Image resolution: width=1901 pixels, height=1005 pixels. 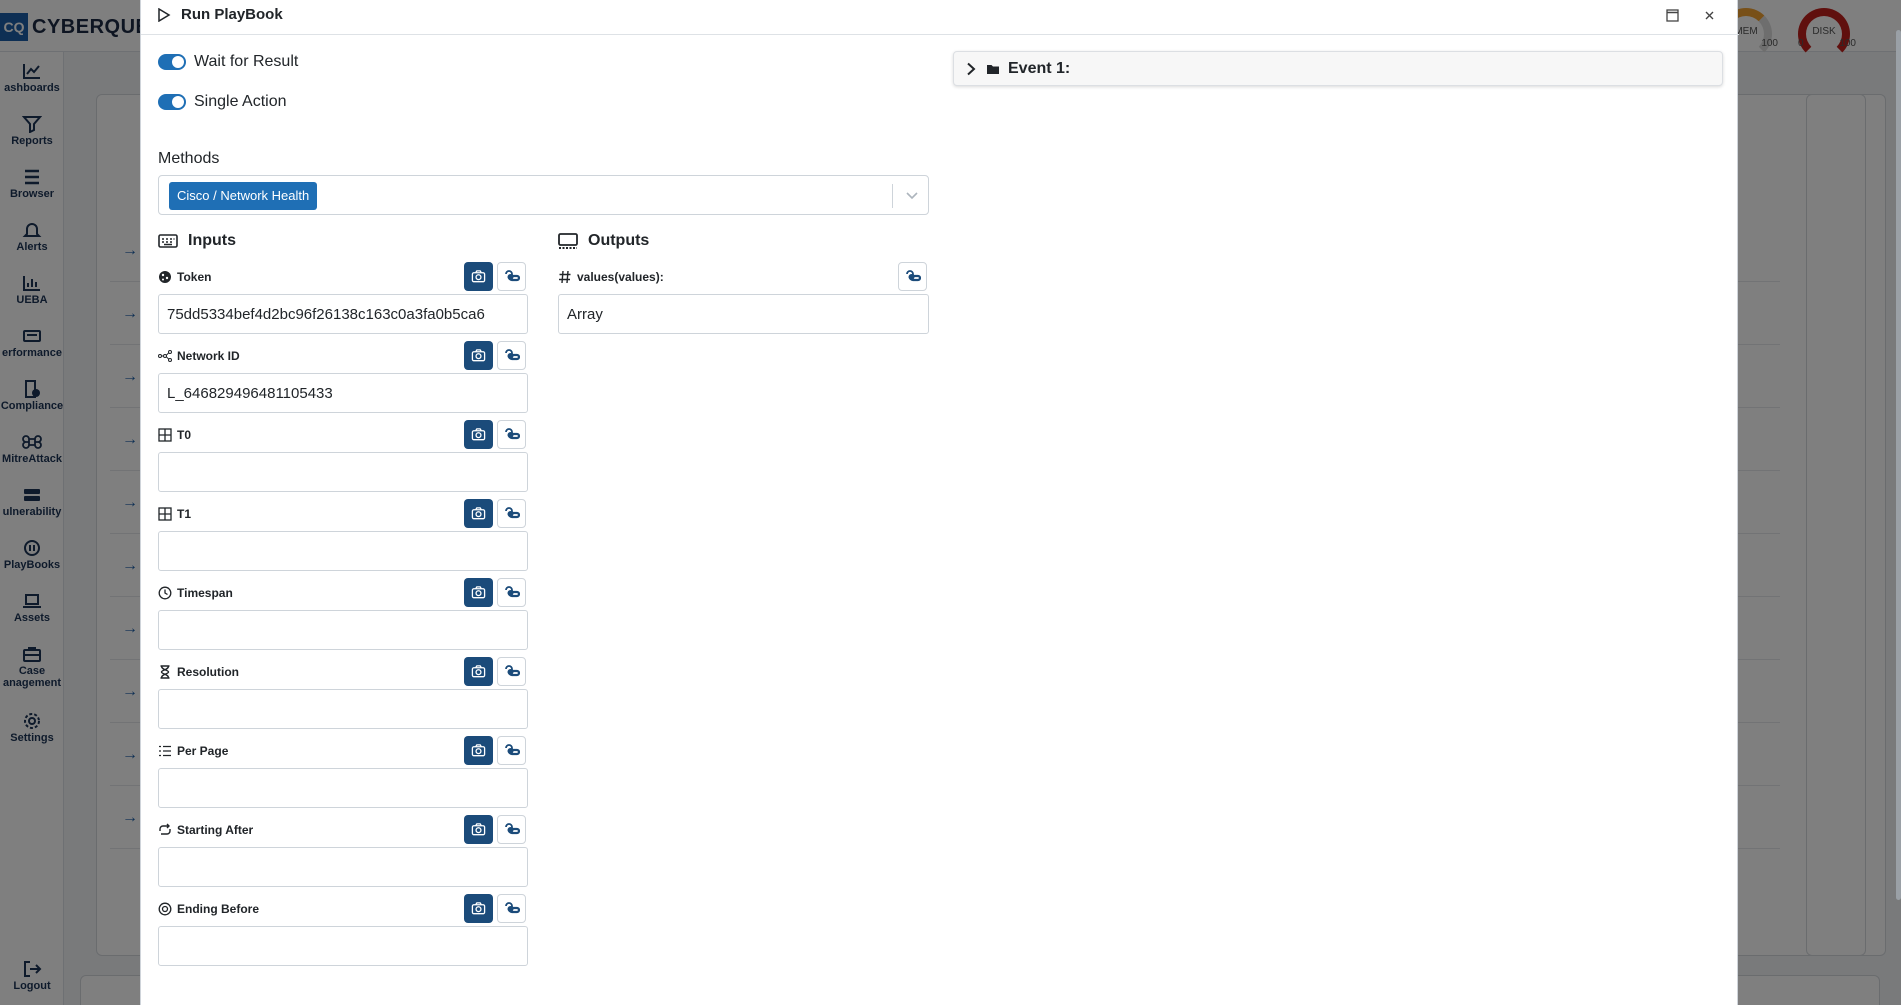 I want to click on per-page-capture-button, so click(x=478, y=750).